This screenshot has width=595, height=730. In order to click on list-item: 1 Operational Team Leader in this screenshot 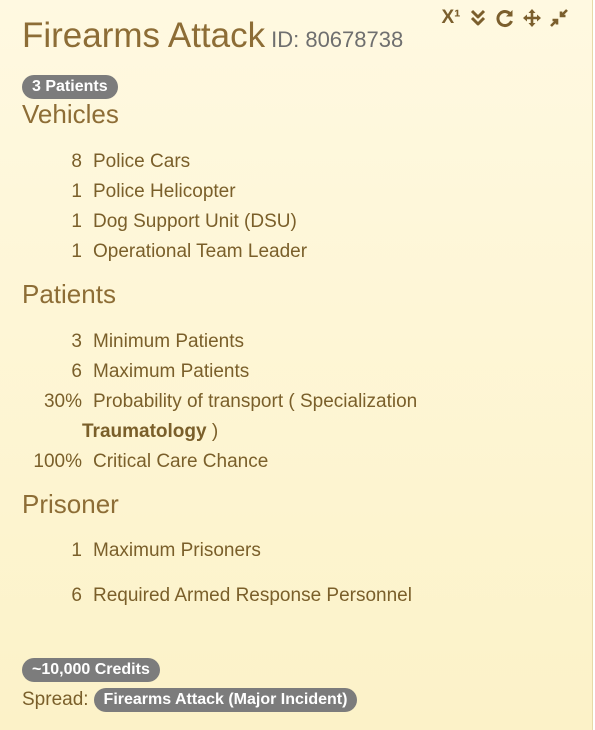, I will do `click(189, 251)`.